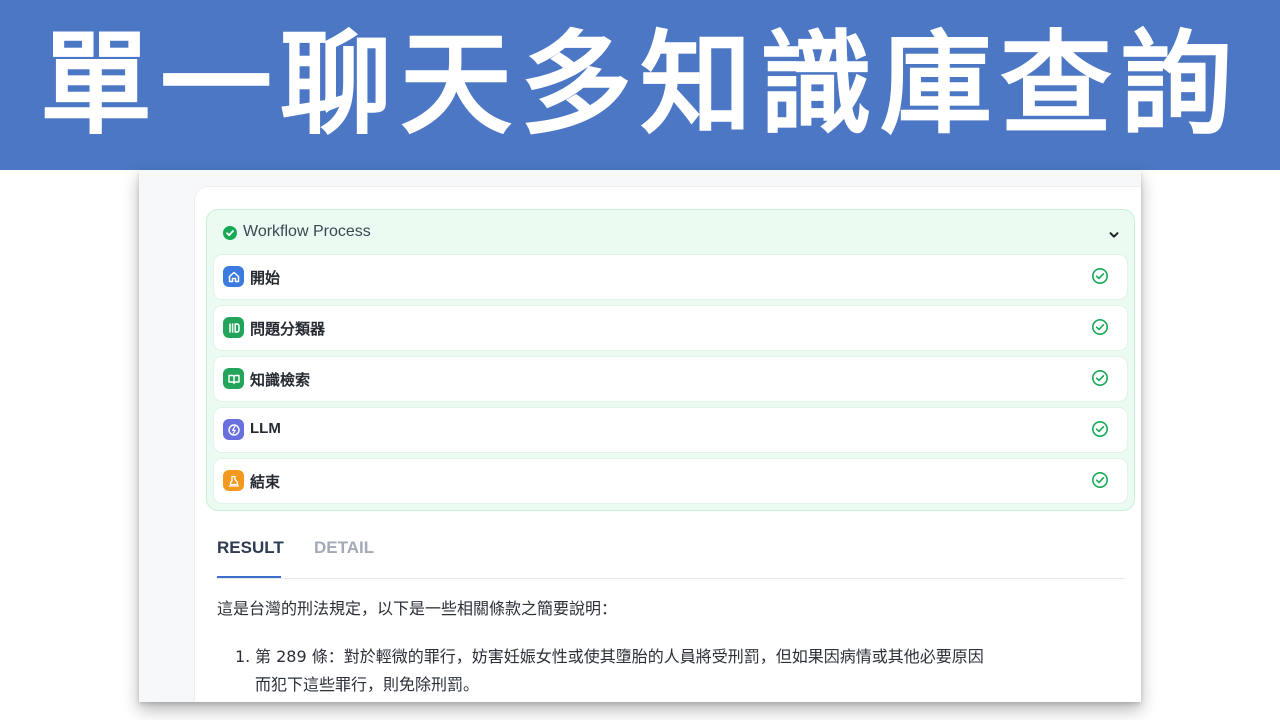  I want to click on tab-result: RESULT, so click(250, 548).